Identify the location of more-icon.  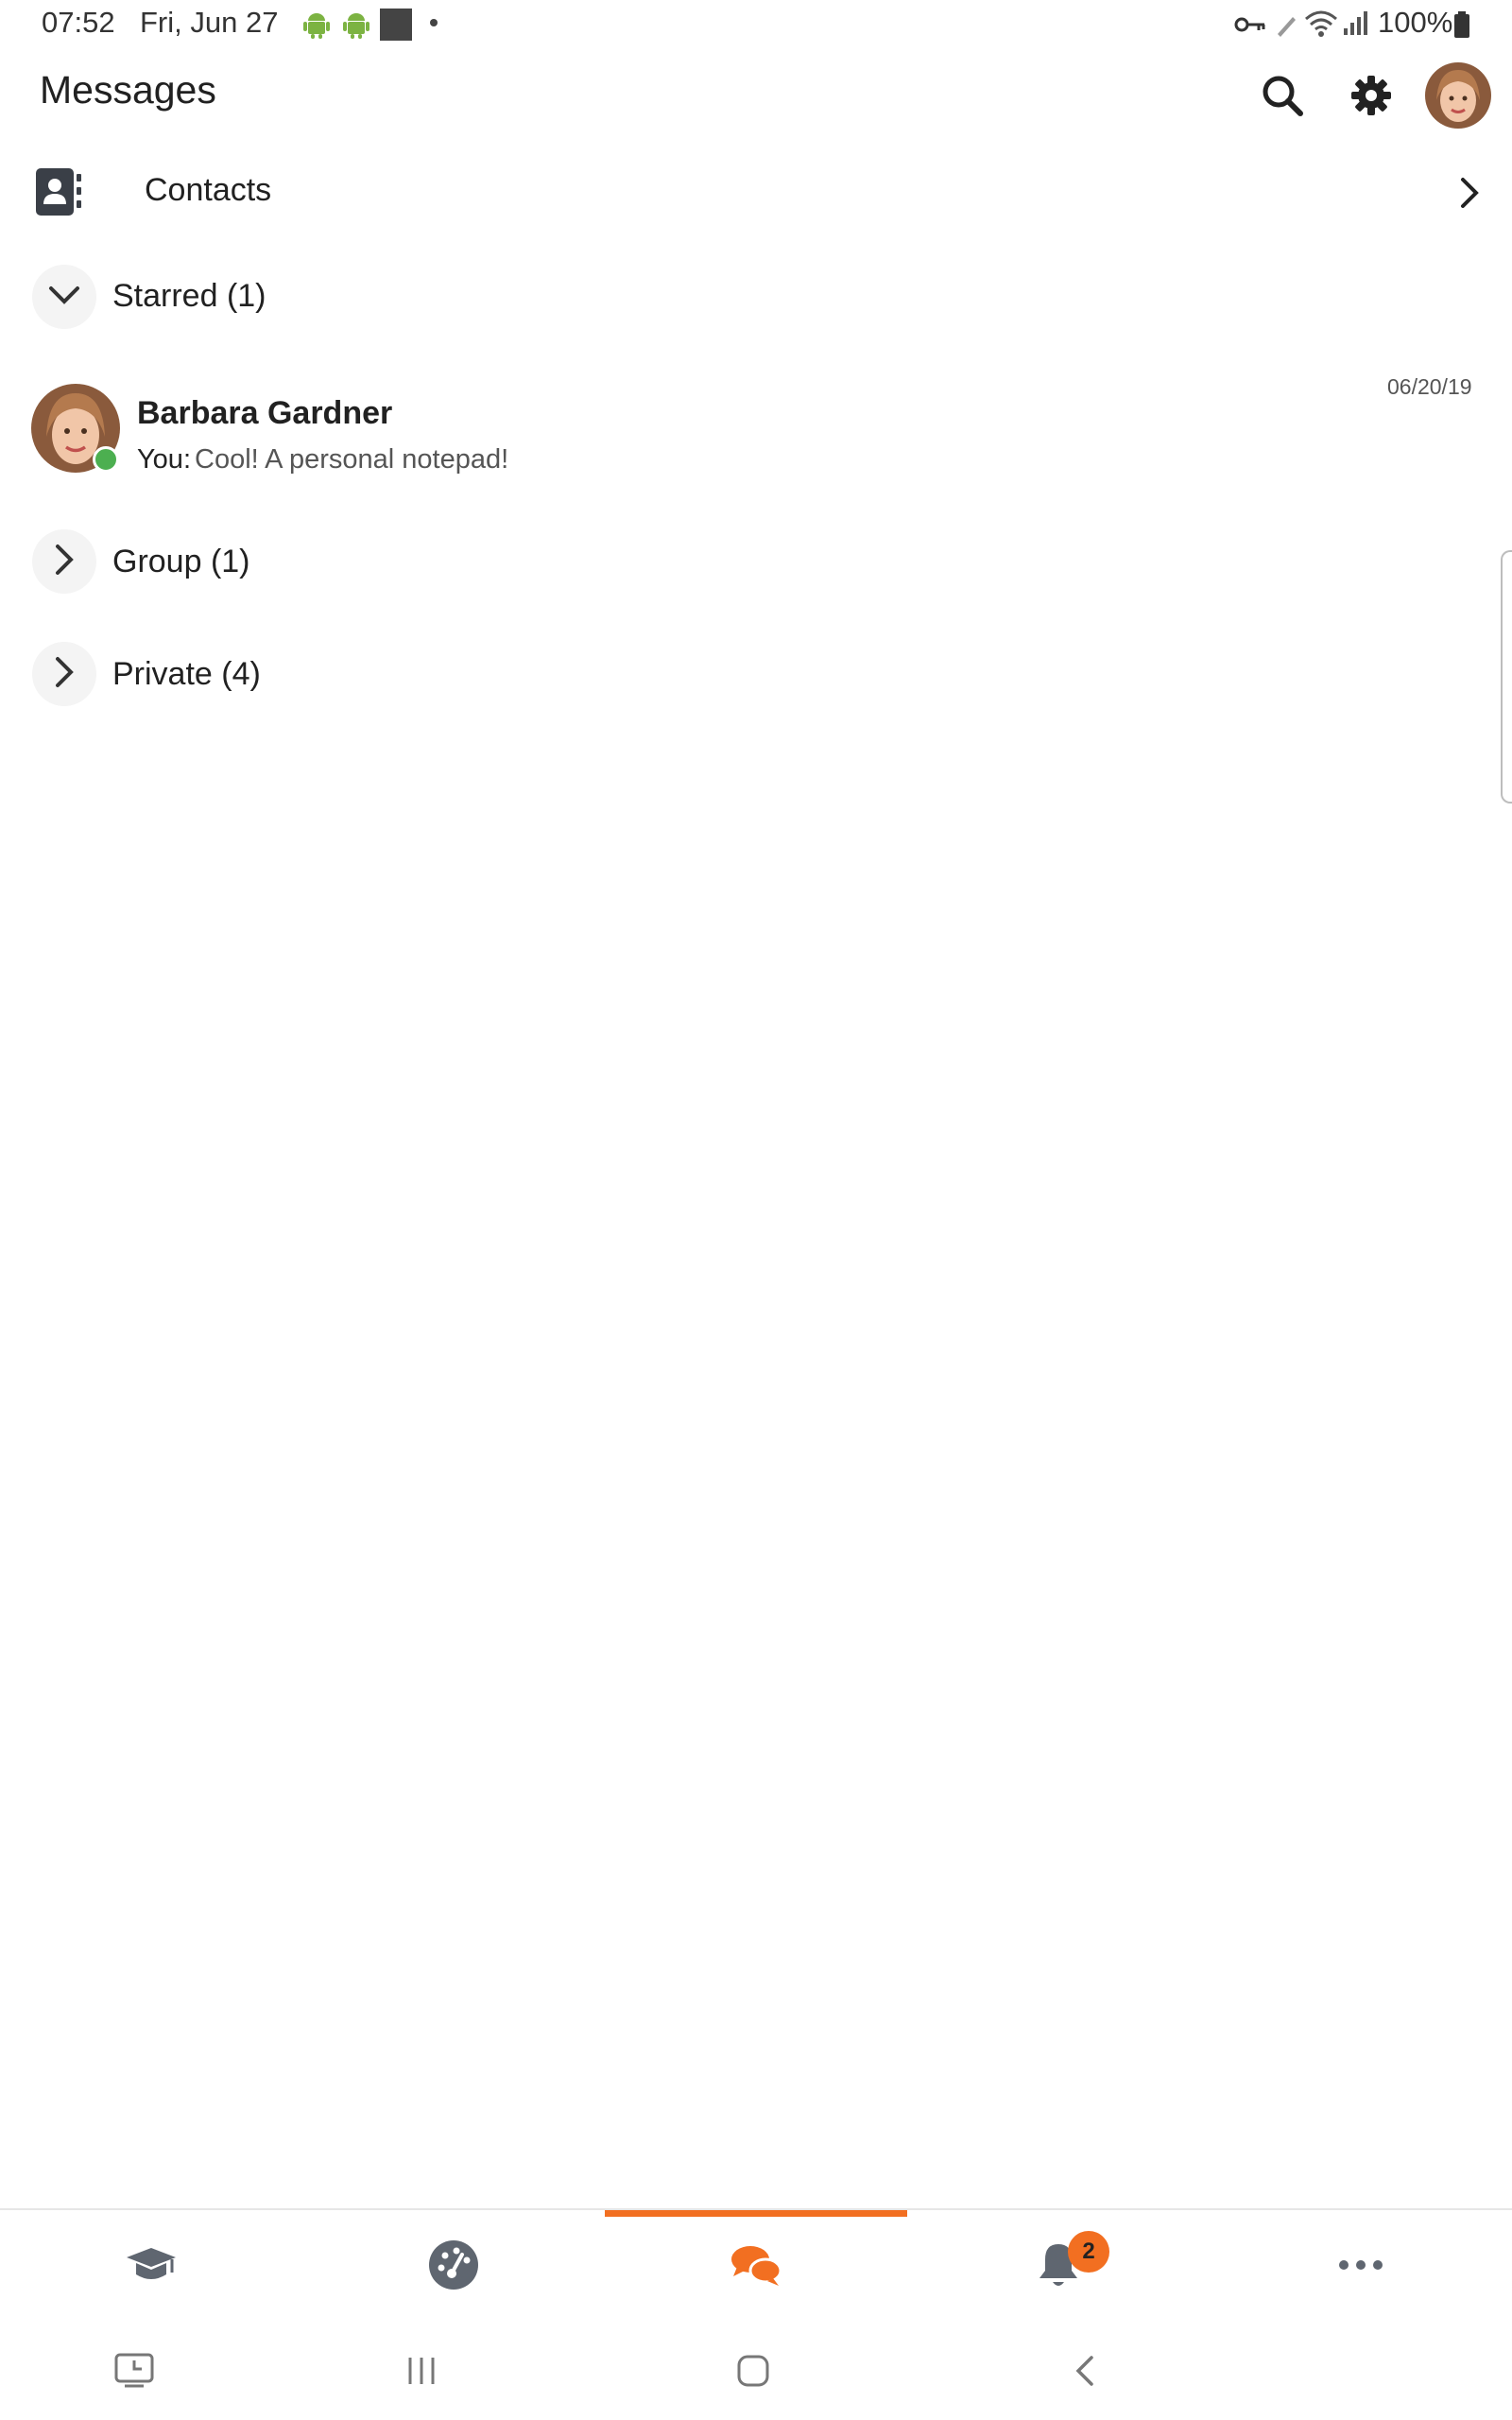
(1360, 2266).